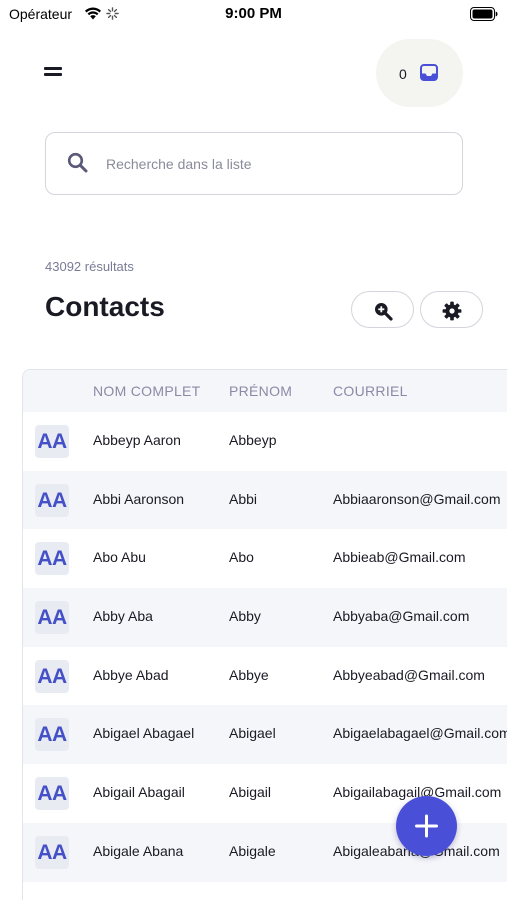 The width and height of the screenshot is (507, 900). I want to click on add-contact-button, so click(426, 826).